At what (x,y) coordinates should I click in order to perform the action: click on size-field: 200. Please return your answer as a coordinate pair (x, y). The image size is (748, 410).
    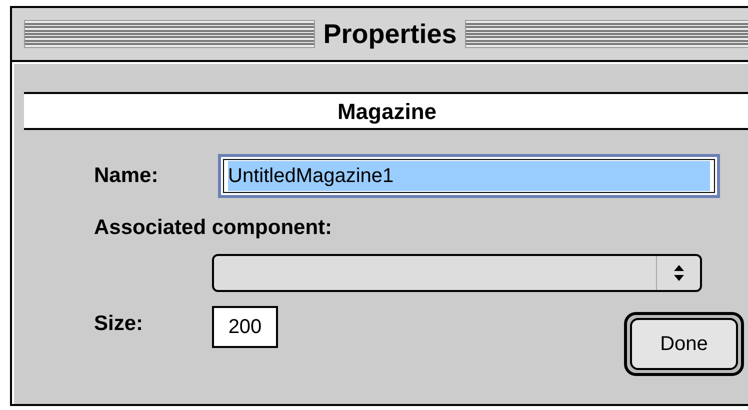
    Looking at the image, I should click on (245, 327).